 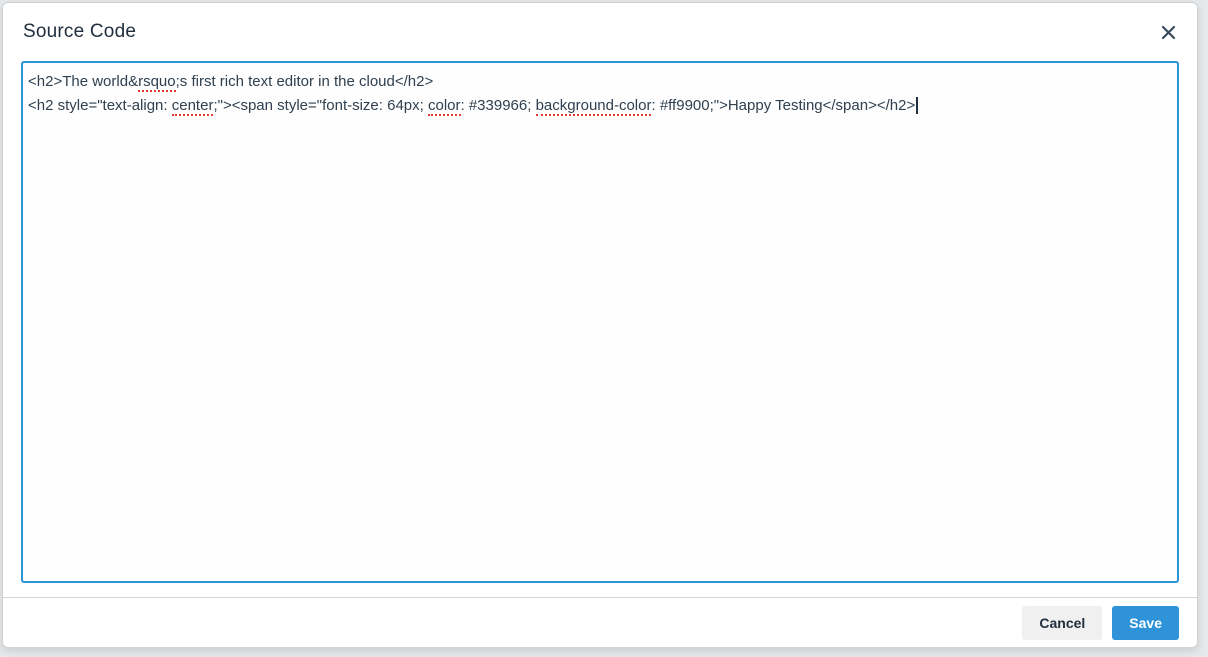 I want to click on dialog-title: Source Code, so click(x=80, y=31).